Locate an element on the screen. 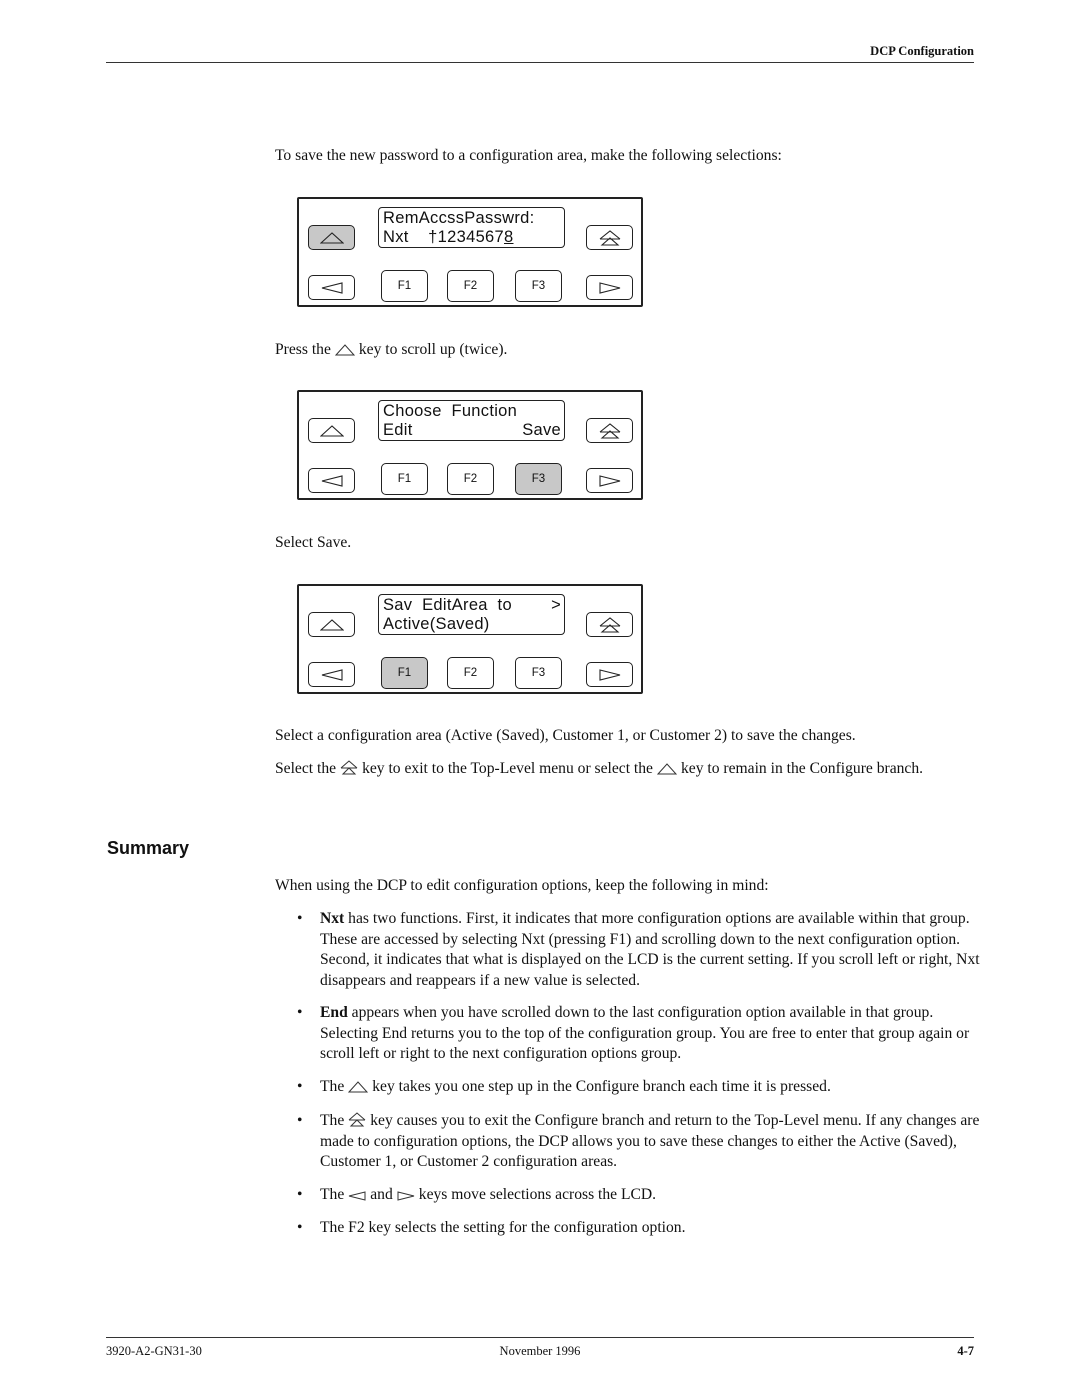 The height and width of the screenshot is (1397, 1080). lcd-display: Choose Function Edit Save is located at coordinates (471, 420).